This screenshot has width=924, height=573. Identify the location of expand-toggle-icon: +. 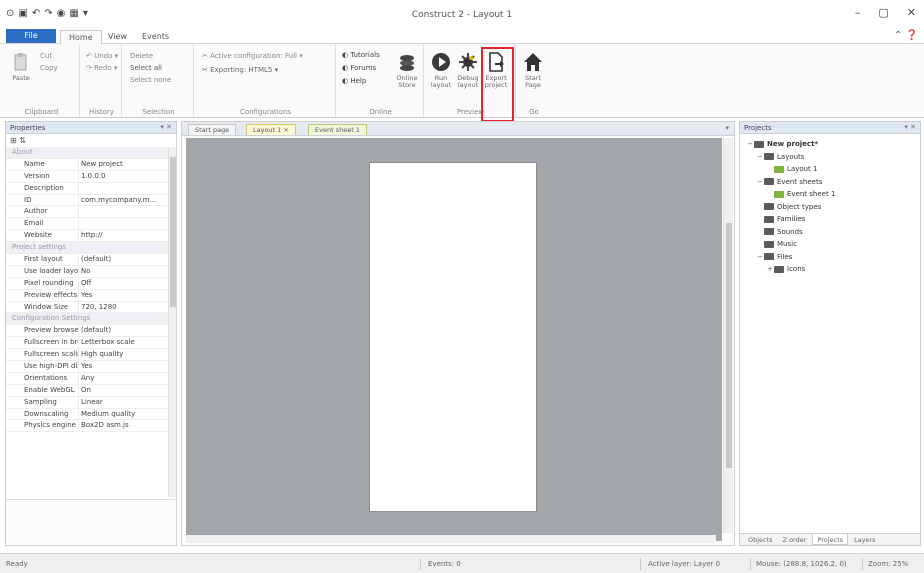
(770, 269).